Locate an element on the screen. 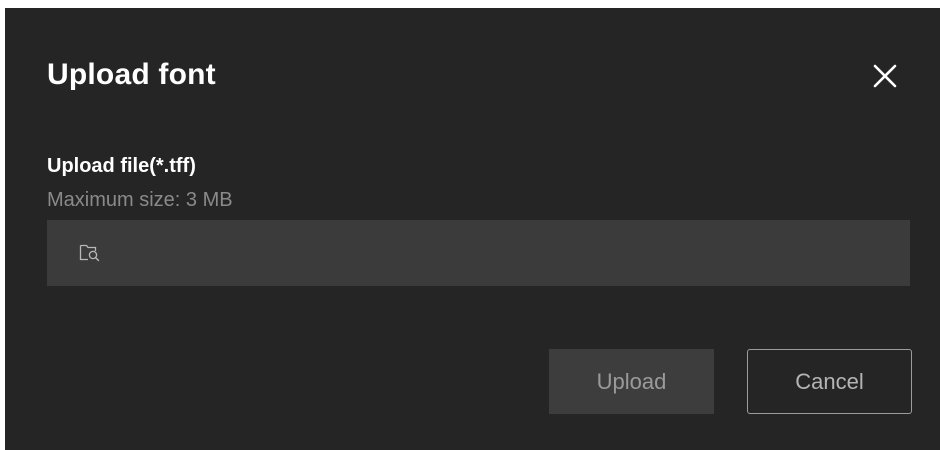  file-picker-input is located at coordinates (478, 253).